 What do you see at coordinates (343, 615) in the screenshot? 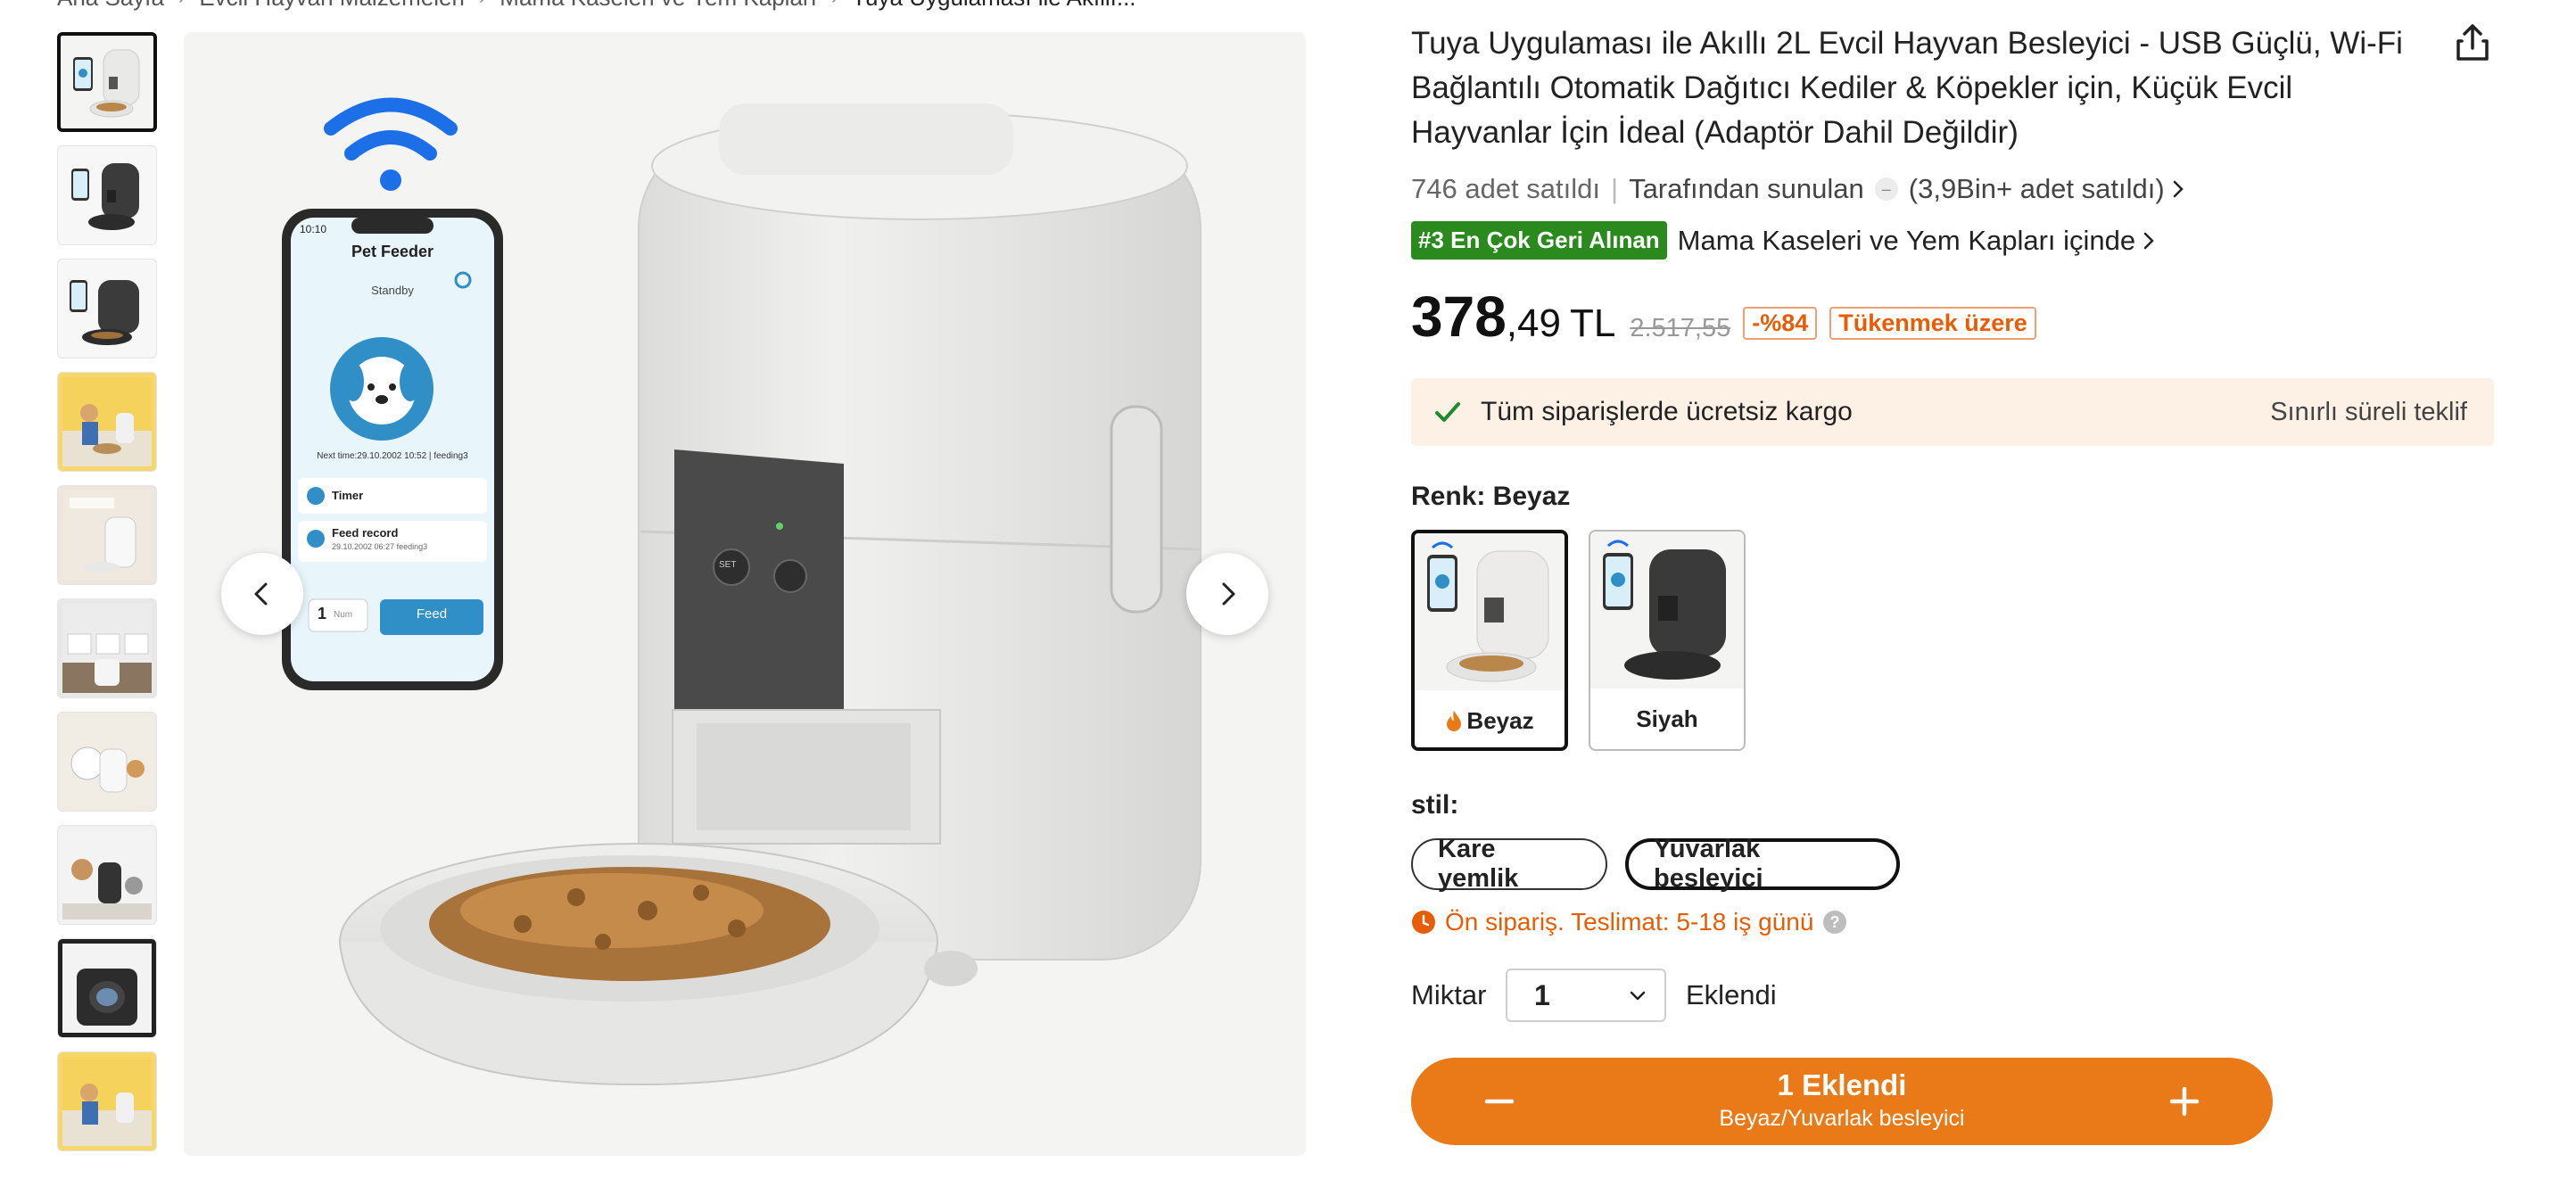
I see `phone-num-label: Num` at bounding box center [343, 615].